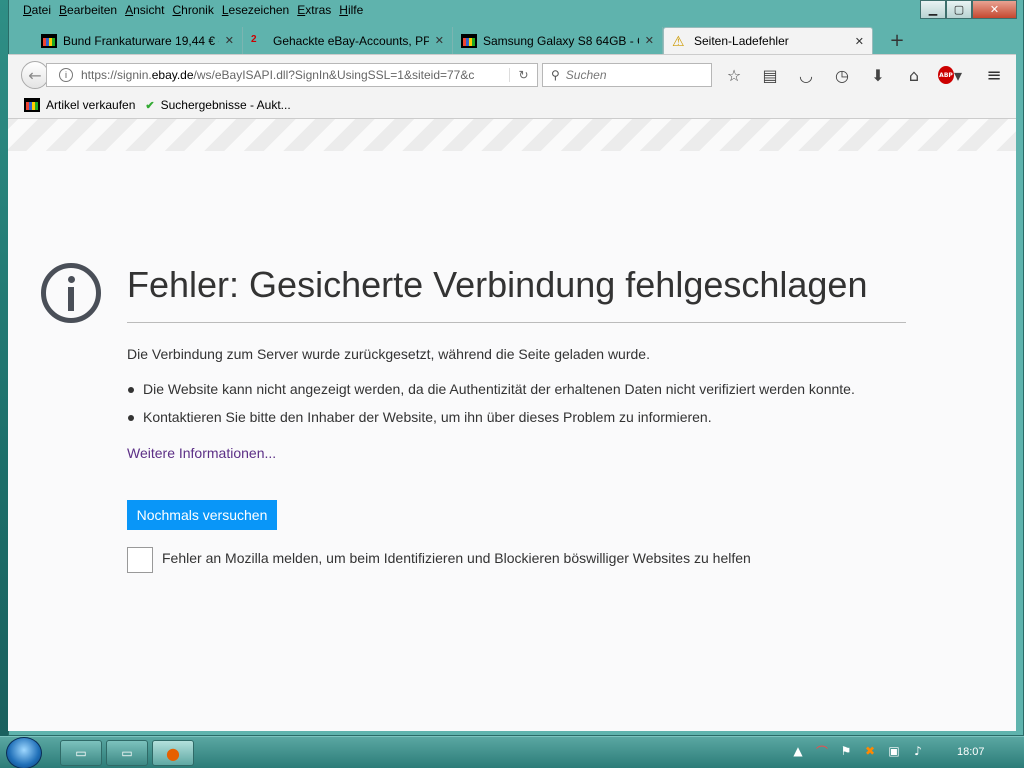  What do you see at coordinates (66, 75) in the screenshot?
I see `info-icon: i` at bounding box center [66, 75].